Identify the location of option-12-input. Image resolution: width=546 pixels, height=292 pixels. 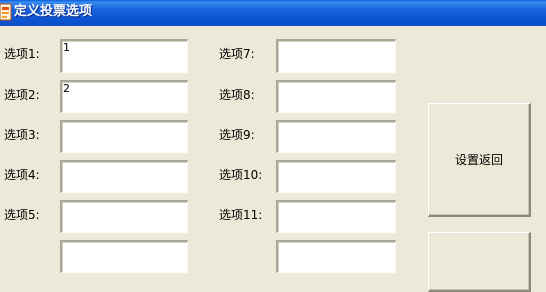
(336, 256).